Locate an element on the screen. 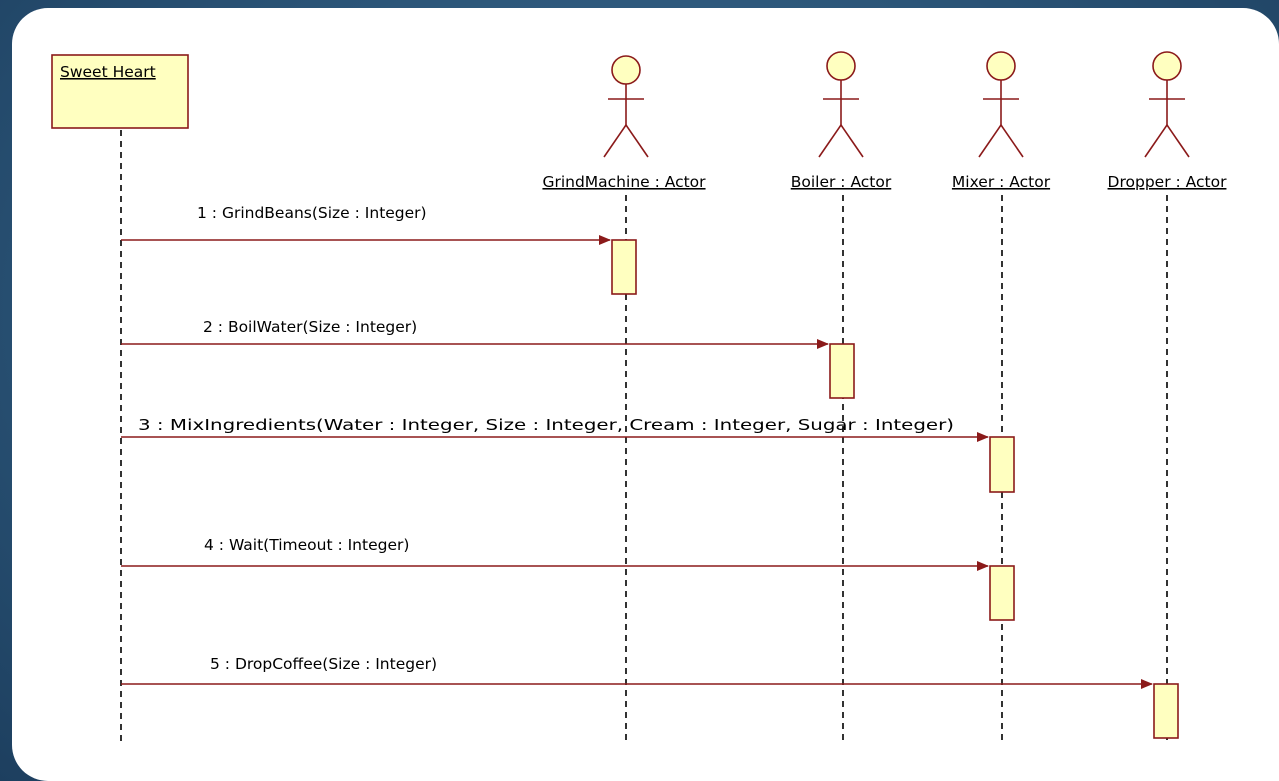 This screenshot has width=1279, height=781. message-4: 4 : Wait(Timeout : Integer) is located at coordinates (555, 553).